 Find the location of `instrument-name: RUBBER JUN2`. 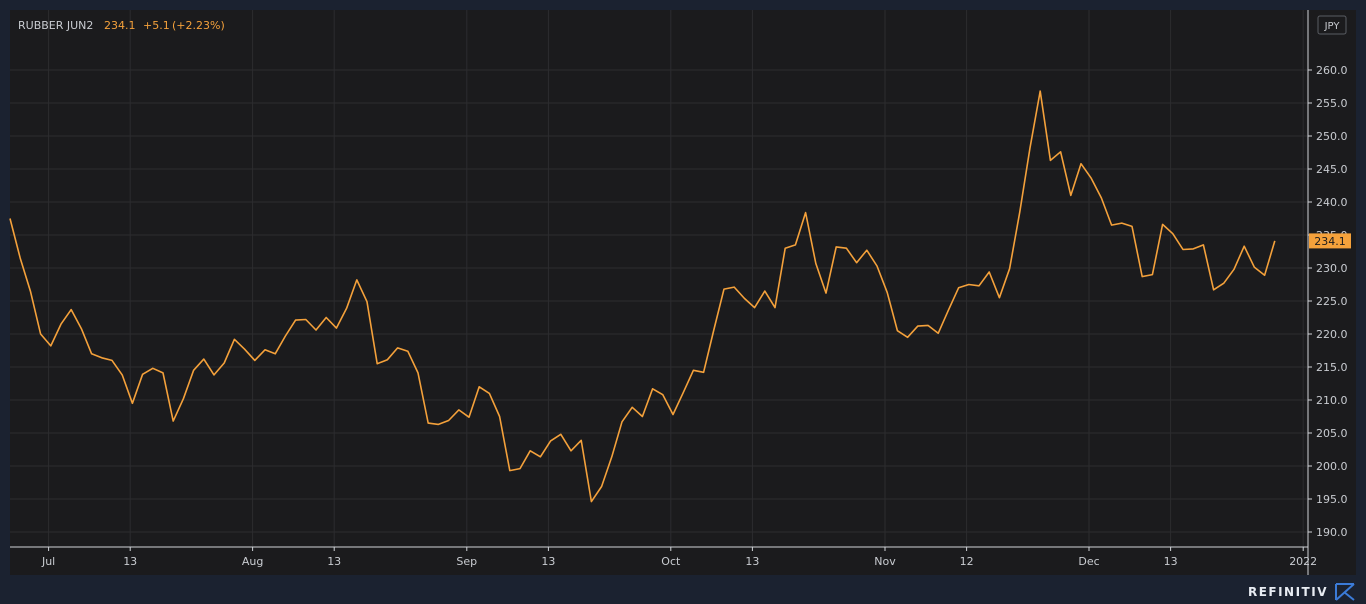

instrument-name: RUBBER JUN2 is located at coordinates (55, 25).